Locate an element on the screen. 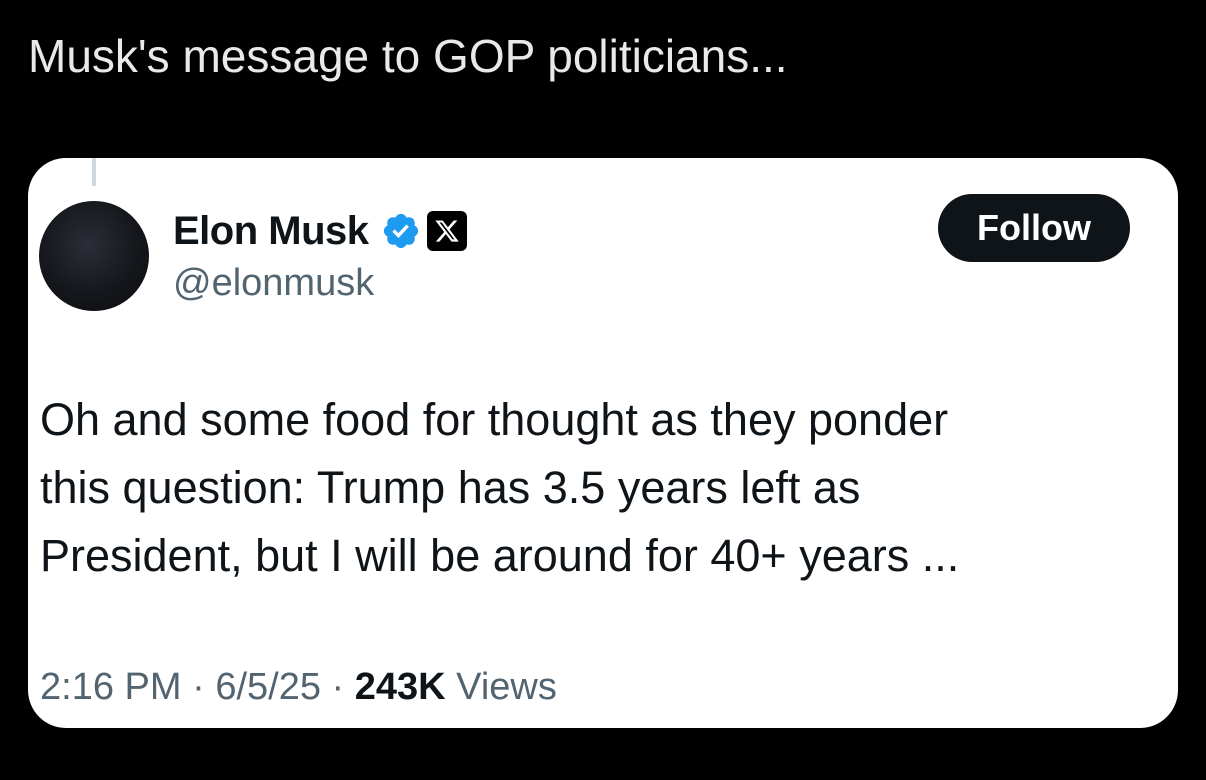 The width and height of the screenshot is (1206, 780). tweet-metadata: 2:16 PM · 6/5/25 · 243K Views is located at coordinates (298, 687).